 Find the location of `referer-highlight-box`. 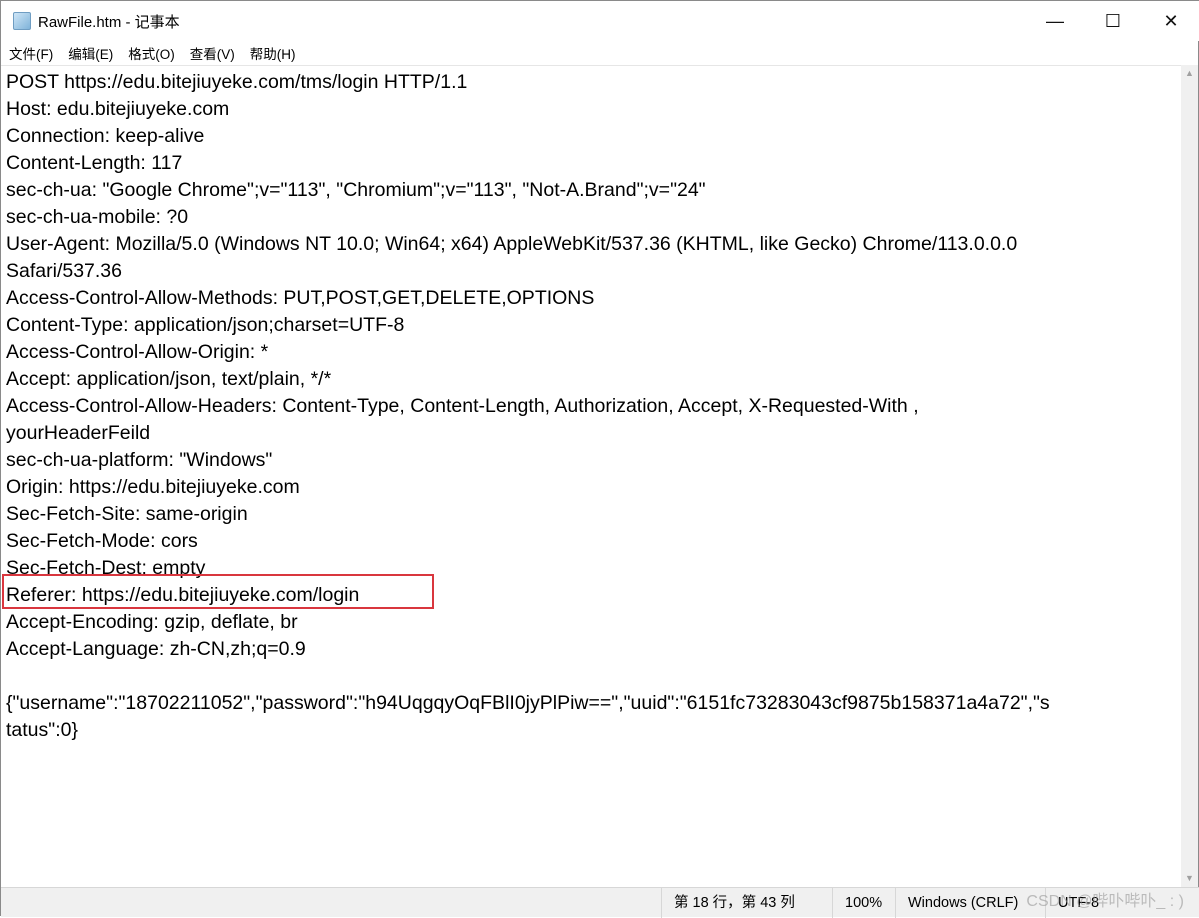

referer-highlight-box is located at coordinates (218, 591).